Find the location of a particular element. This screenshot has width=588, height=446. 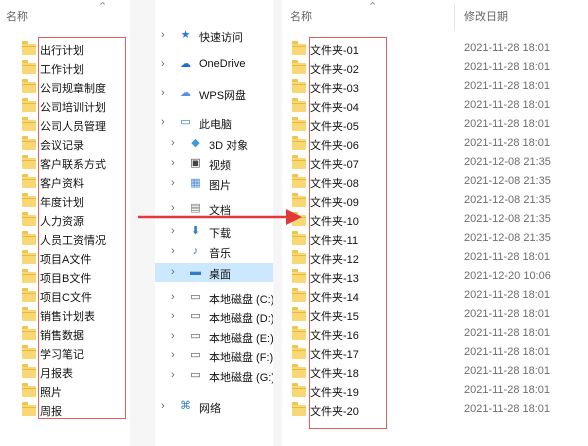

nav-item: › ▣ 视频 is located at coordinates (214, 163).